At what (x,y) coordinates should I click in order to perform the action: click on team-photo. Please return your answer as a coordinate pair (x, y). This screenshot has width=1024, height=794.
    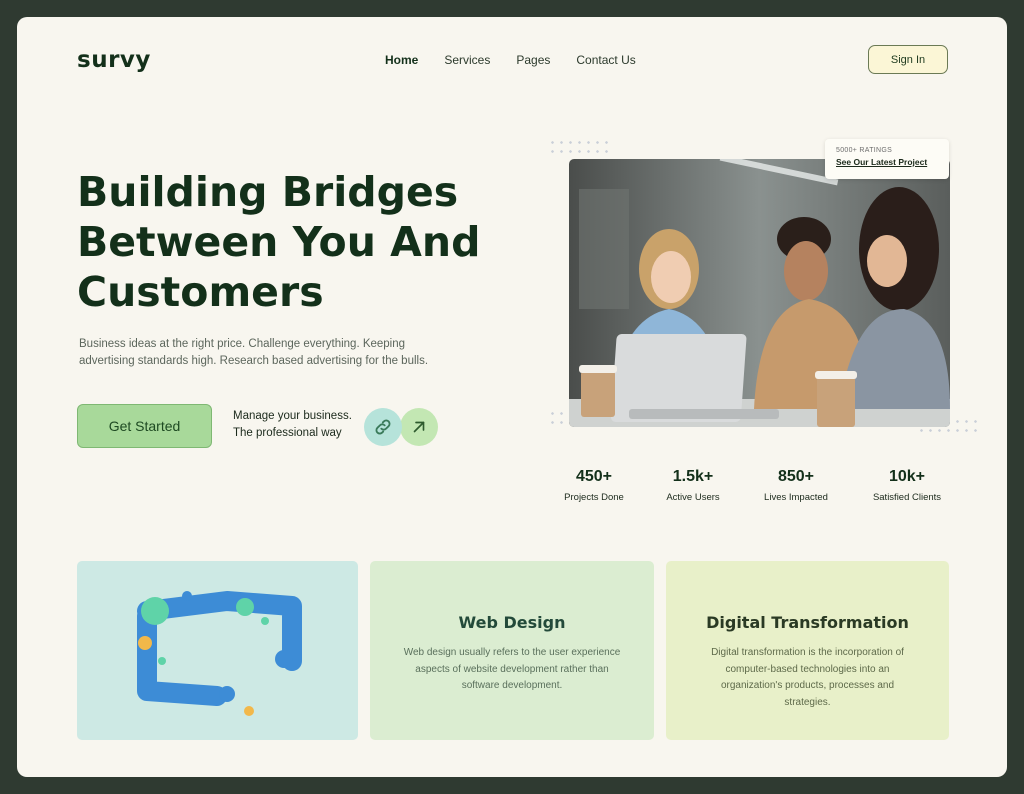
    Looking at the image, I should click on (759, 293).